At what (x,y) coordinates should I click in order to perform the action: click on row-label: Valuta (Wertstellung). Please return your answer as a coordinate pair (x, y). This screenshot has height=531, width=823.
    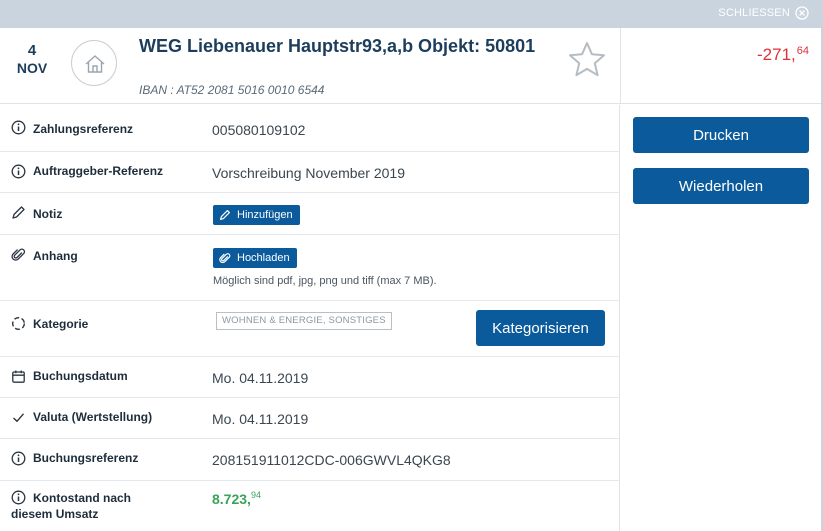
    Looking at the image, I should click on (93, 417).